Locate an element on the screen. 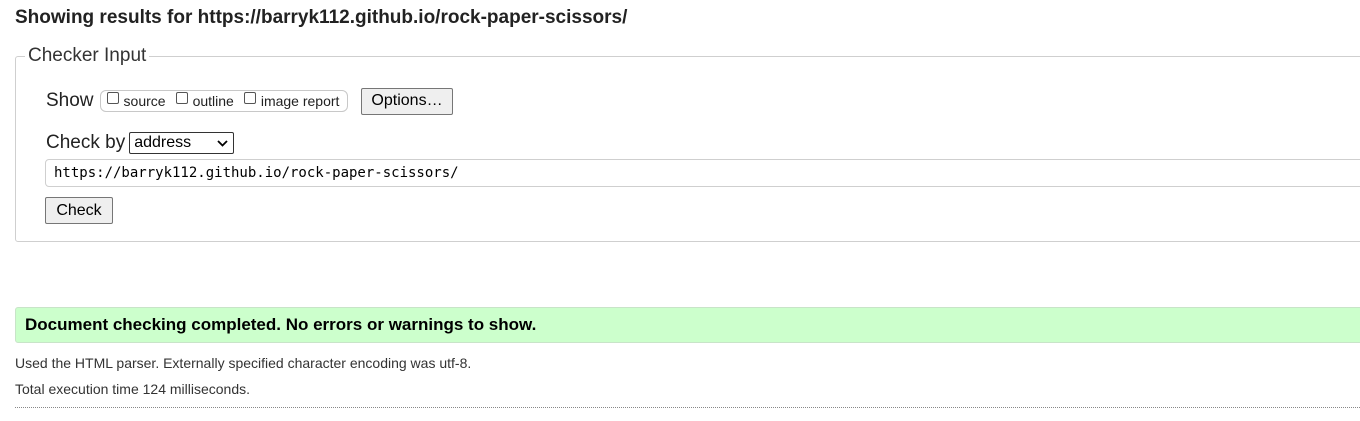  execution-time-info: Total execution time 124 milliseconds. is located at coordinates (133, 389).